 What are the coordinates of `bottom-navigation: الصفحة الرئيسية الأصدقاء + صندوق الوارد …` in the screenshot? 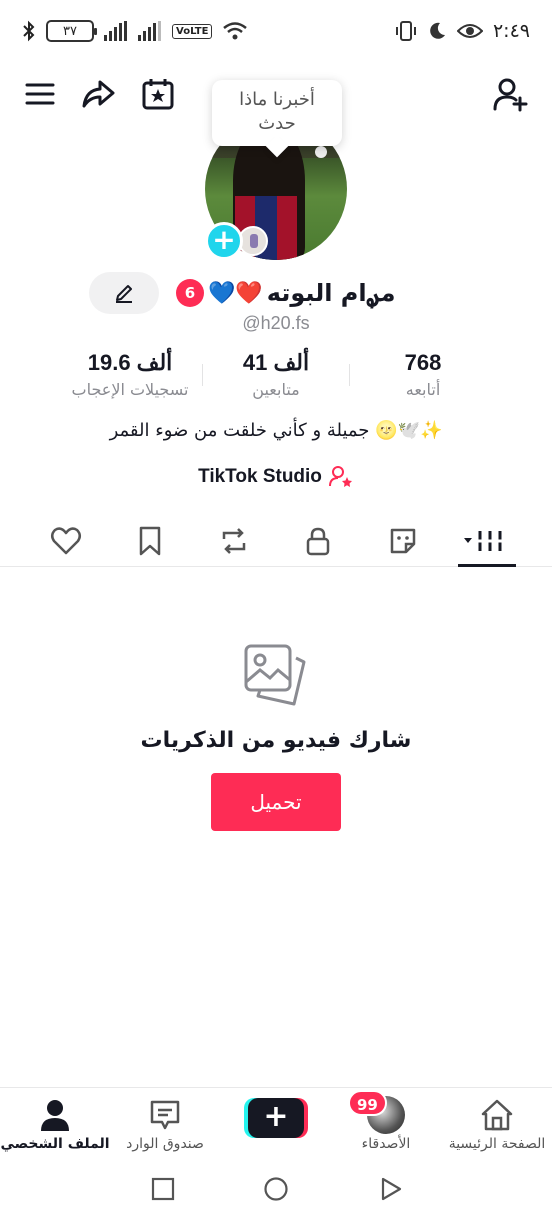 It's located at (276, 1122).